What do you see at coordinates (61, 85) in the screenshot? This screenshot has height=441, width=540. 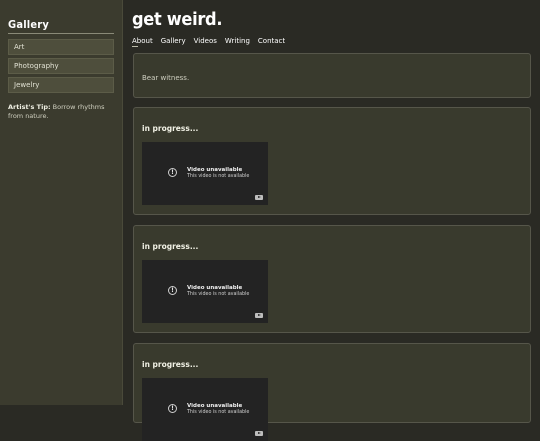 I see `sidebar-item-jewelry: Jewelry` at bounding box center [61, 85].